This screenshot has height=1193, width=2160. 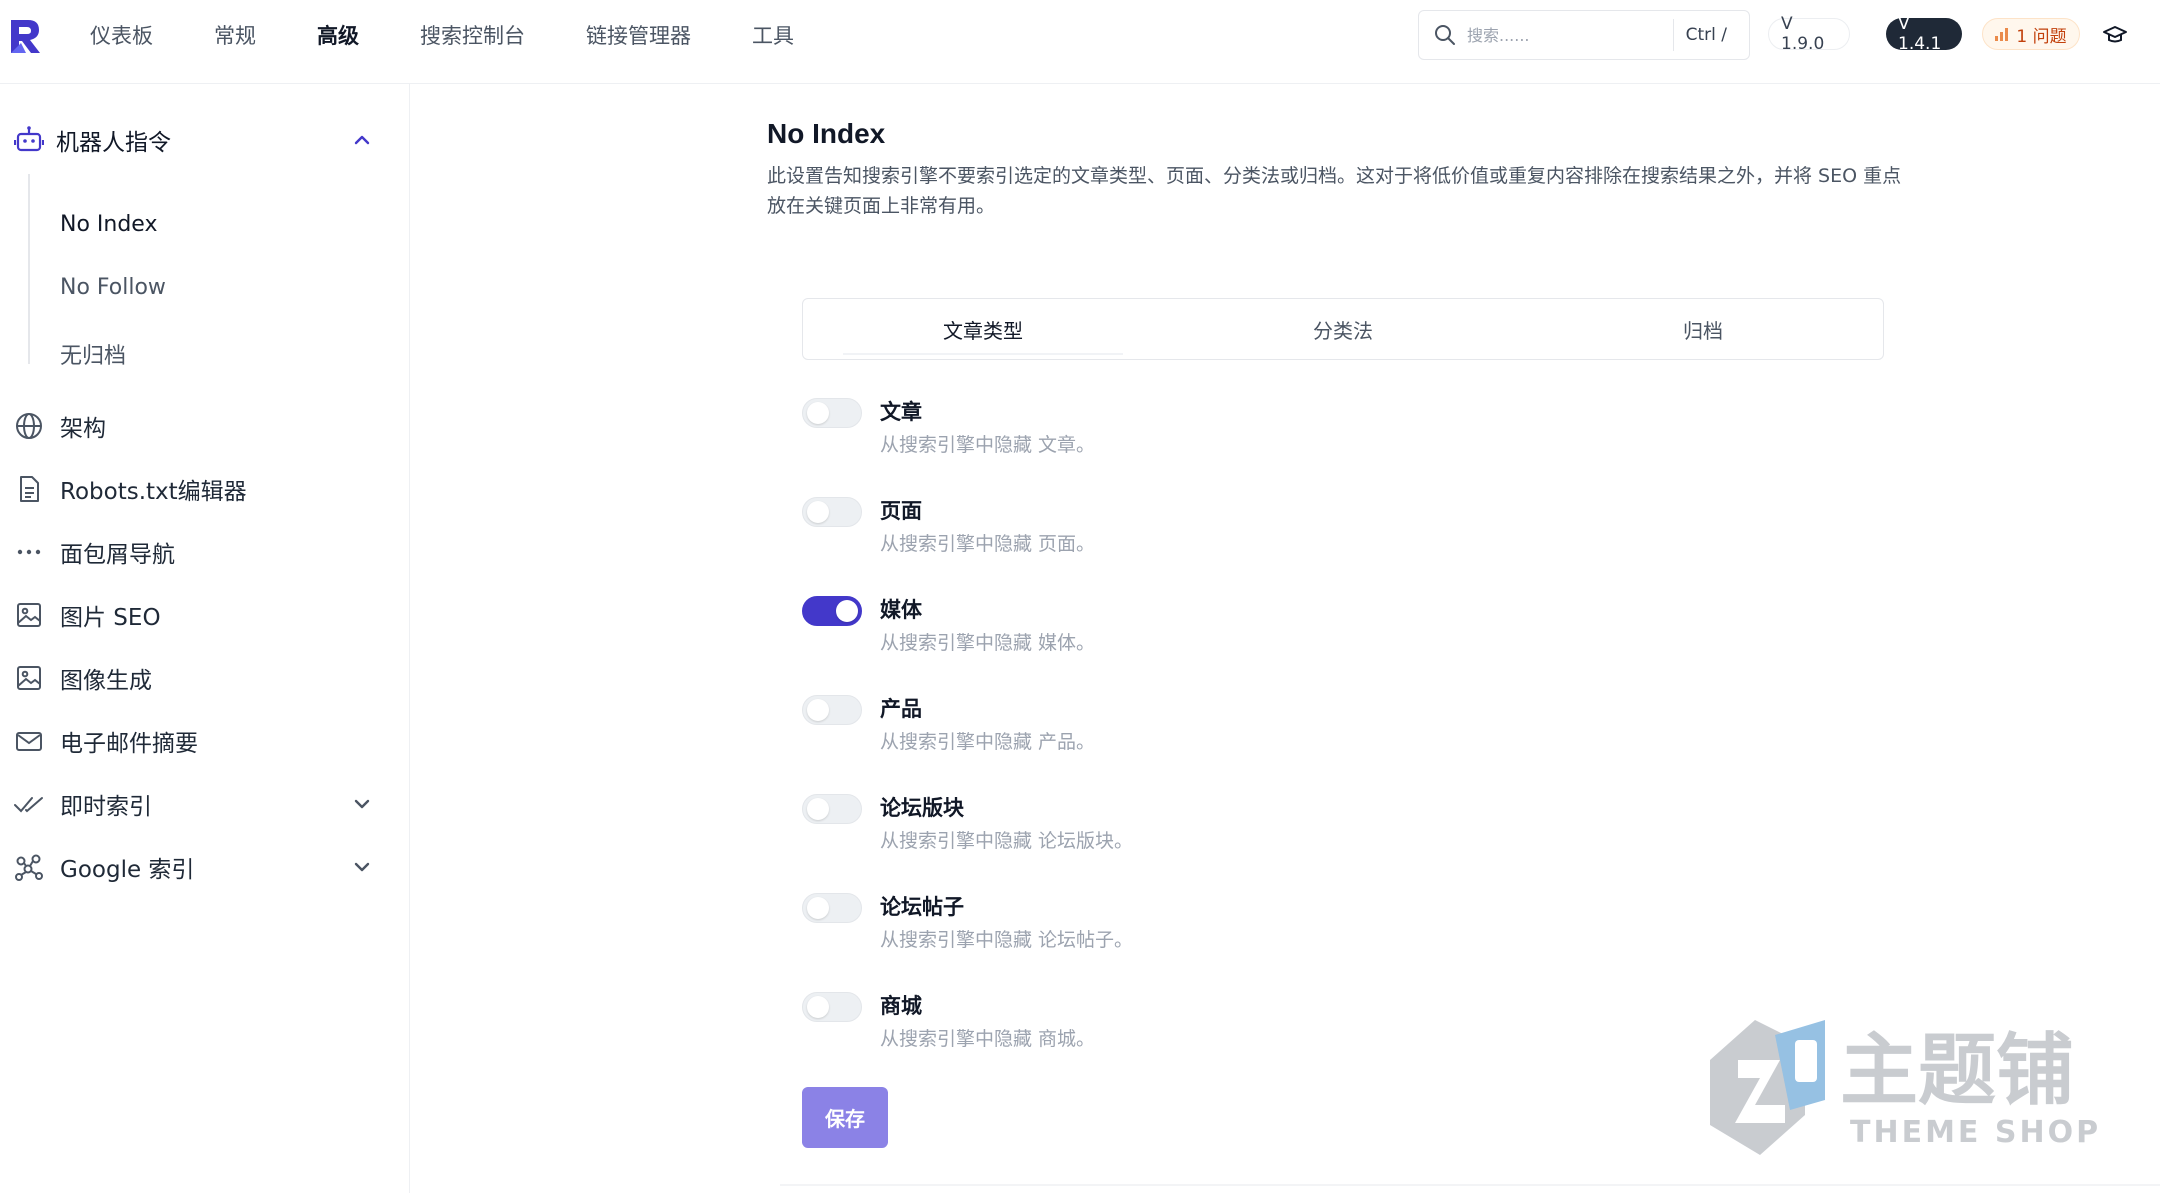 I want to click on submenu-no-index: No Index, so click(x=108, y=224).